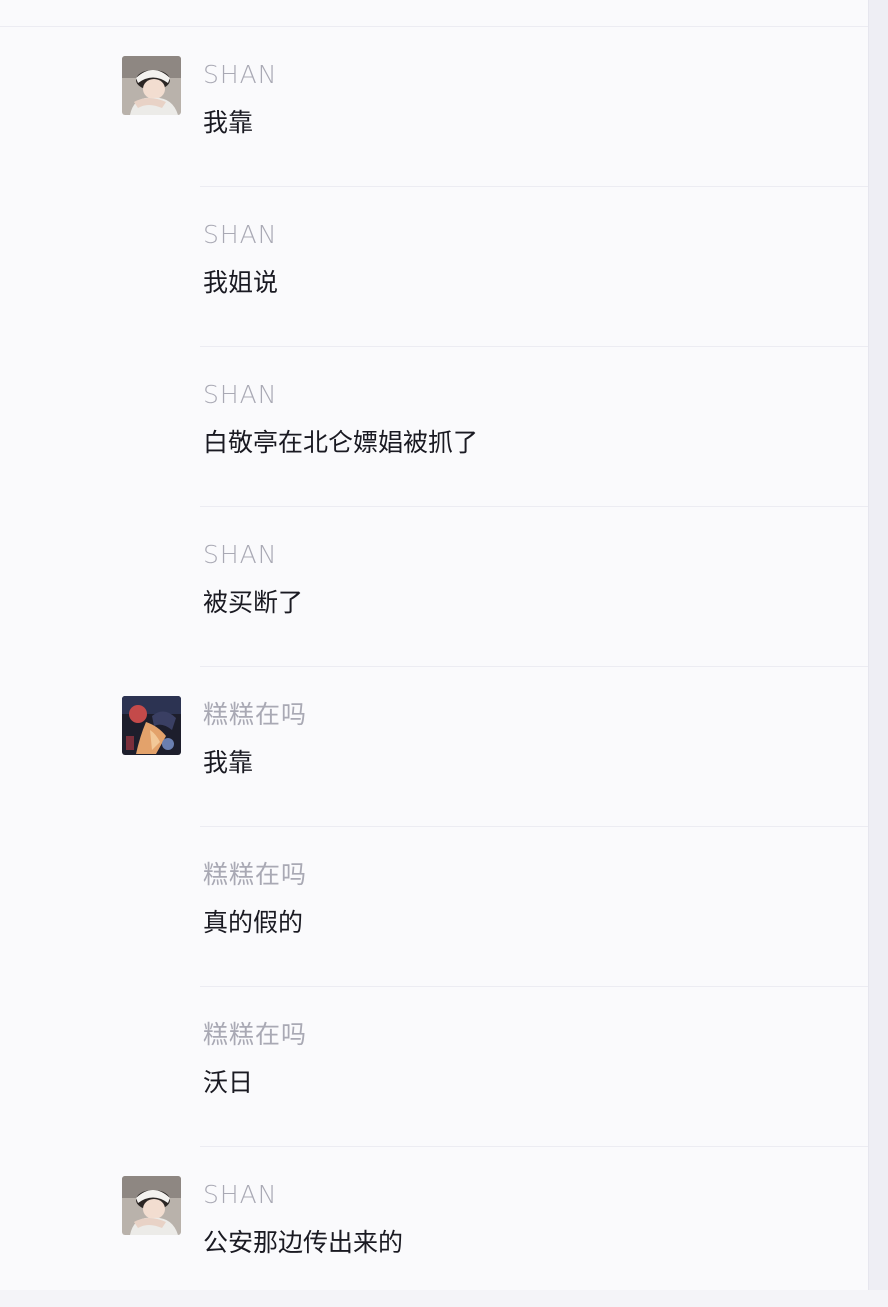  What do you see at coordinates (434, 907) in the screenshot?
I see `message-item: 糕糕在吗 真的假的` at bounding box center [434, 907].